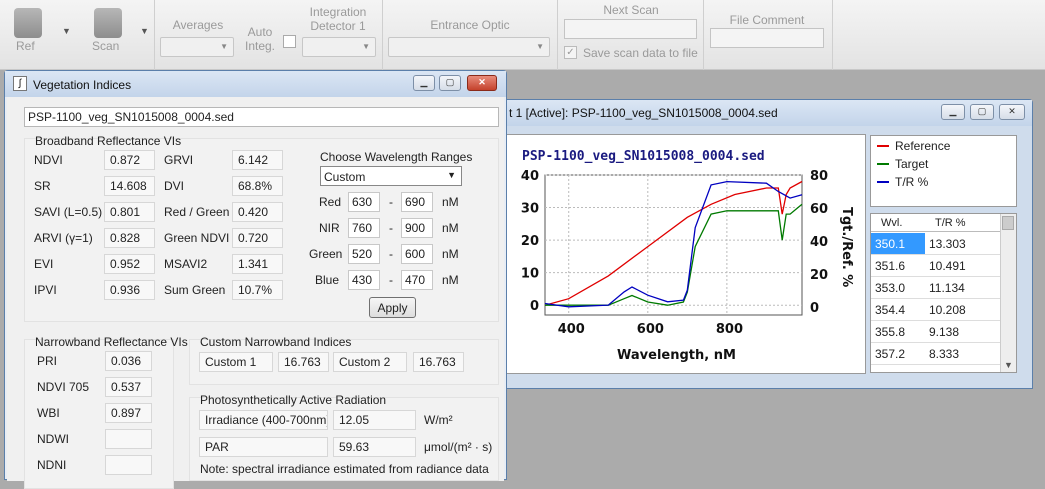 Image resolution: width=1045 pixels, height=489 pixels. I want to click on scan-label: Scan, so click(106, 46).